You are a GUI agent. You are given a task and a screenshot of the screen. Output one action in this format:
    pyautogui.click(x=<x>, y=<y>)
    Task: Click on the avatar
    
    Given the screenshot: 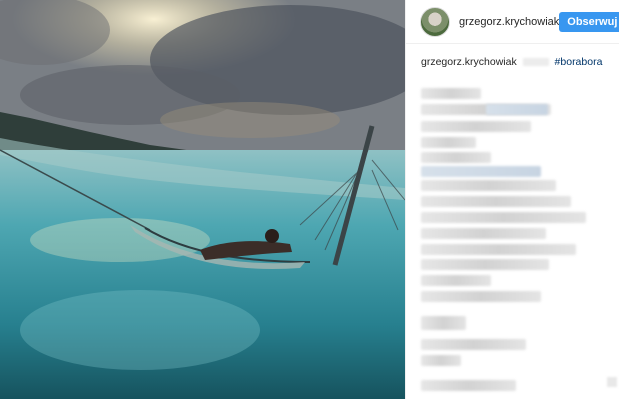 What is the action you would take?
    pyautogui.click(x=435, y=21)
    